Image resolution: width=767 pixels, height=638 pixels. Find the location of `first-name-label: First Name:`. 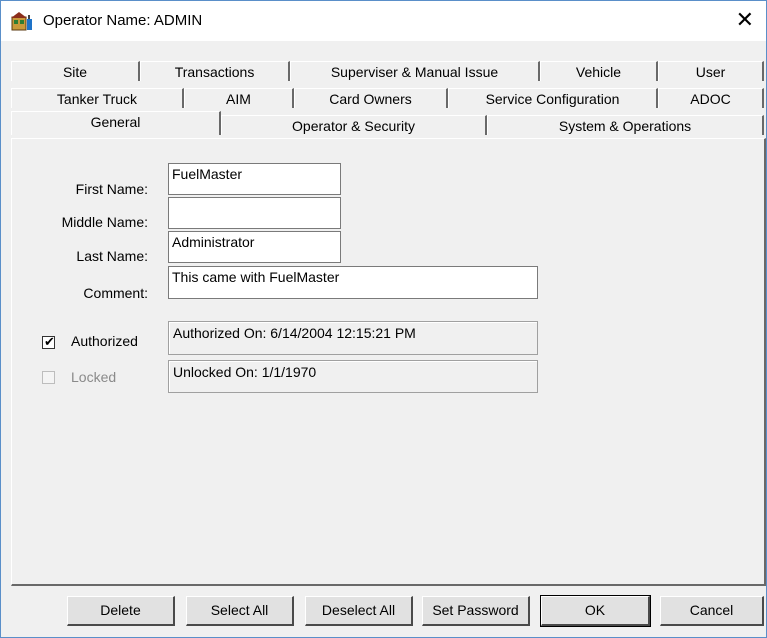

first-name-label: First Name: is located at coordinates (111, 189).